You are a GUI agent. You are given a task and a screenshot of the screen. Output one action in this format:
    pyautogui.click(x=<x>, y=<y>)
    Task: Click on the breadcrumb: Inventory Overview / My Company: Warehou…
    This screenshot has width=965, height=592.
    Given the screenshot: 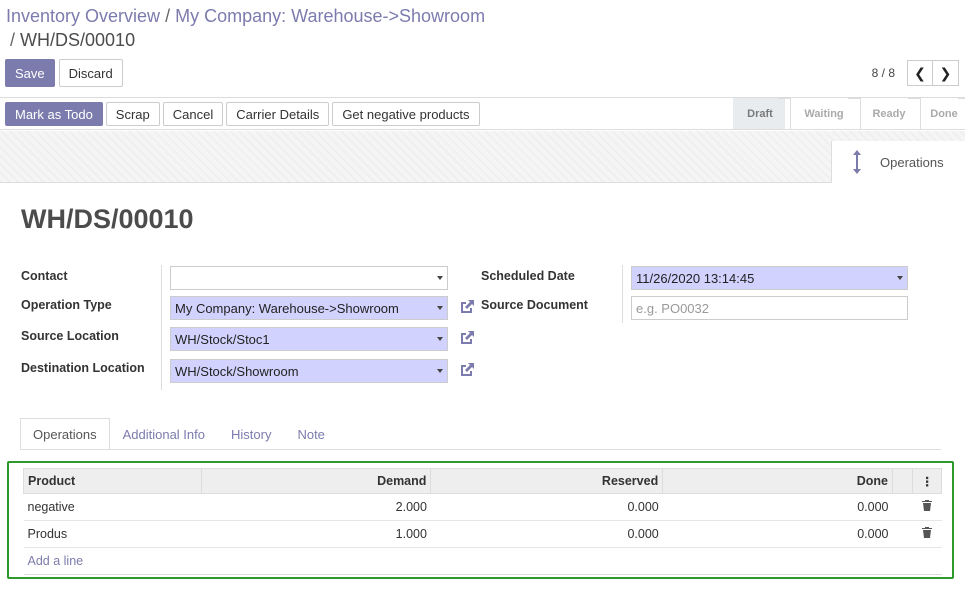 What is the action you would take?
    pyautogui.click(x=245, y=28)
    